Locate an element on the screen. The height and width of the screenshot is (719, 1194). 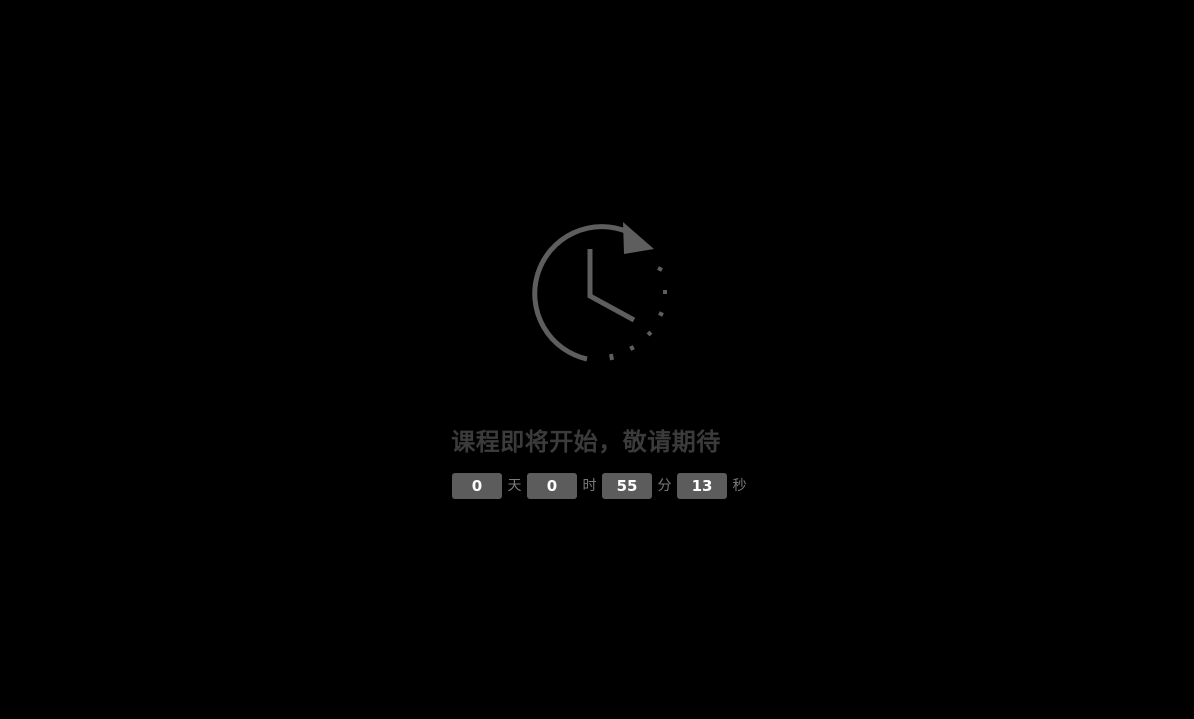
minutes-unit: 分 is located at coordinates (664, 486).